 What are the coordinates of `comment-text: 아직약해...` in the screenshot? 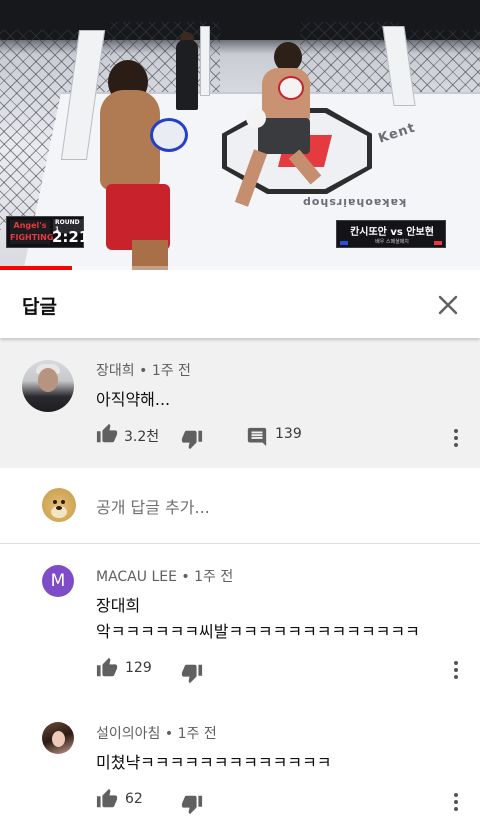 It's located at (133, 399).